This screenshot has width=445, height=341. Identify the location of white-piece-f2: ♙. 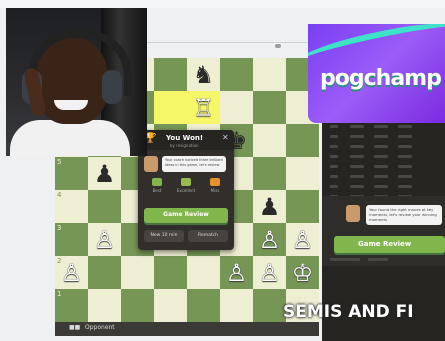
(236, 272).